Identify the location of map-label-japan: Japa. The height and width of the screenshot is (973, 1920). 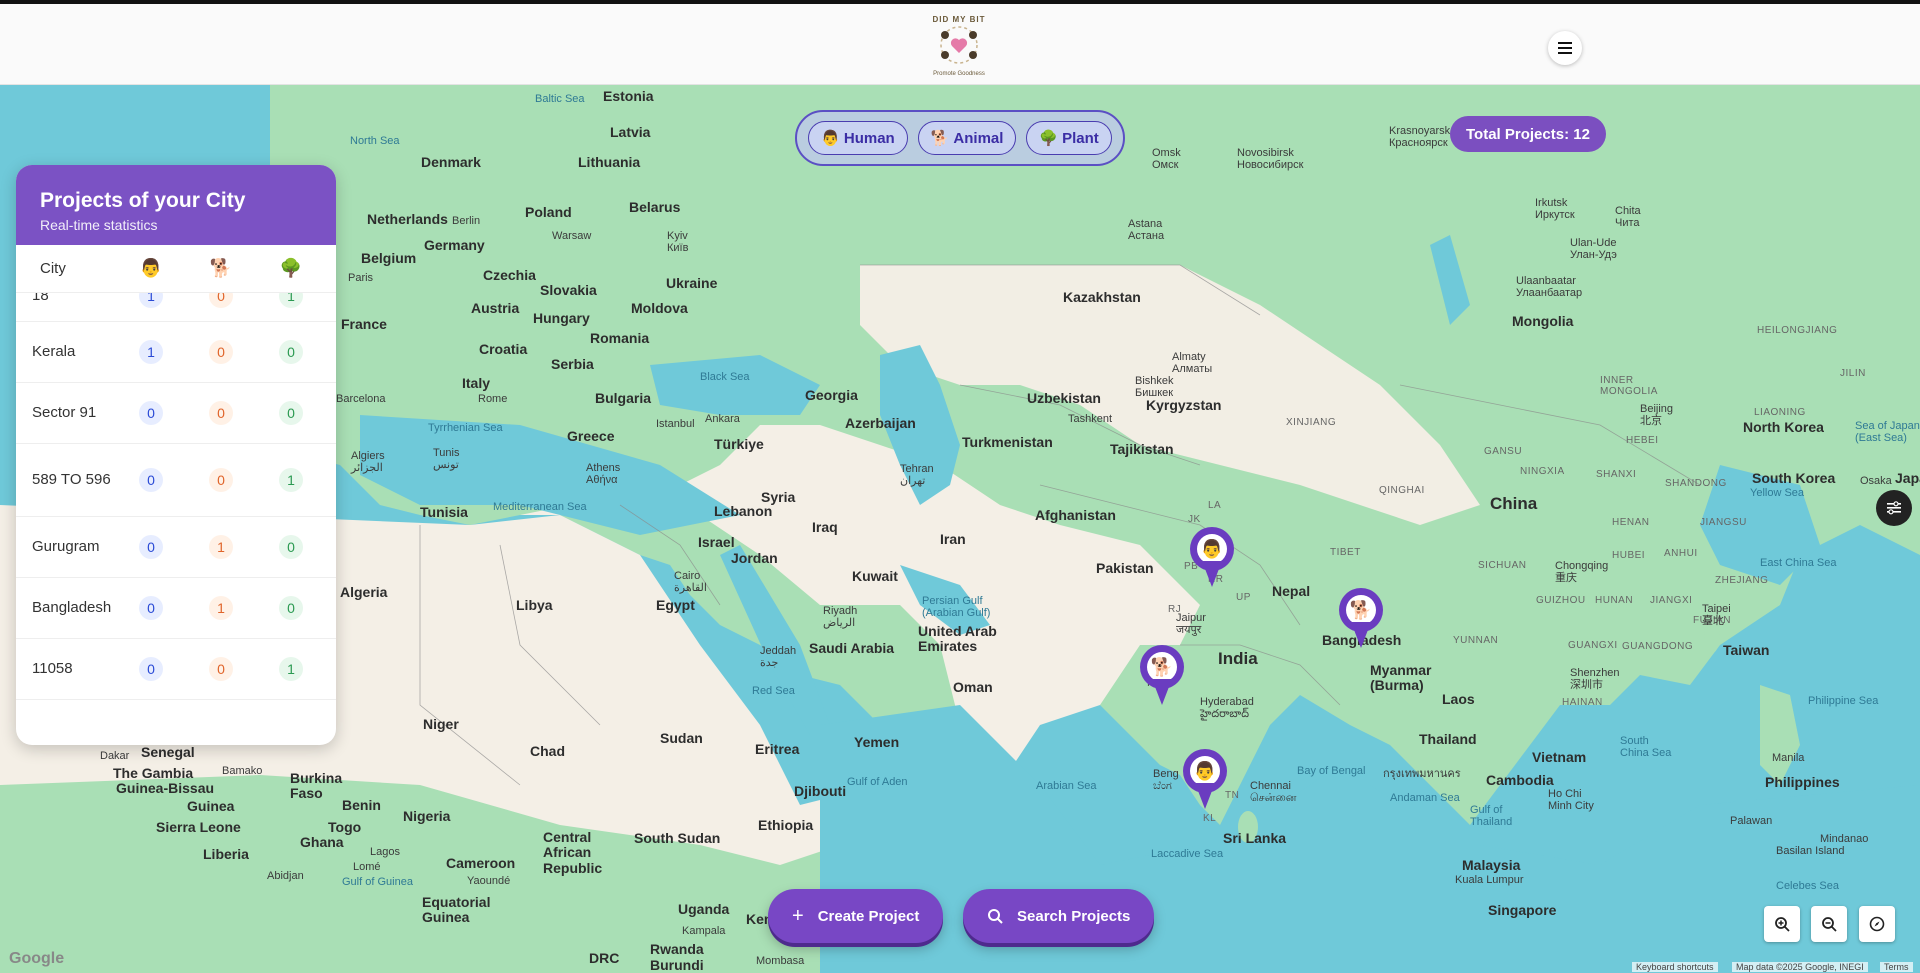
(1907, 478).